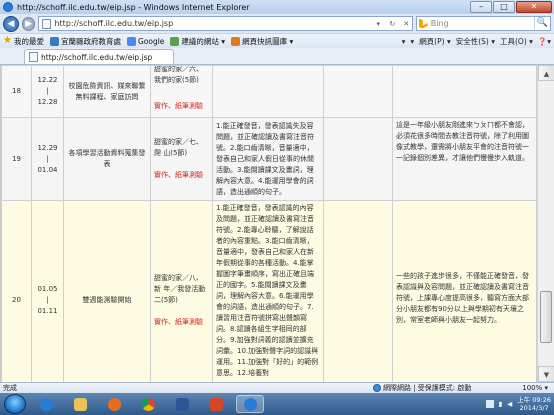 This screenshot has width=554, height=415. I want to click on tab-page-icon, so click(33, 57).